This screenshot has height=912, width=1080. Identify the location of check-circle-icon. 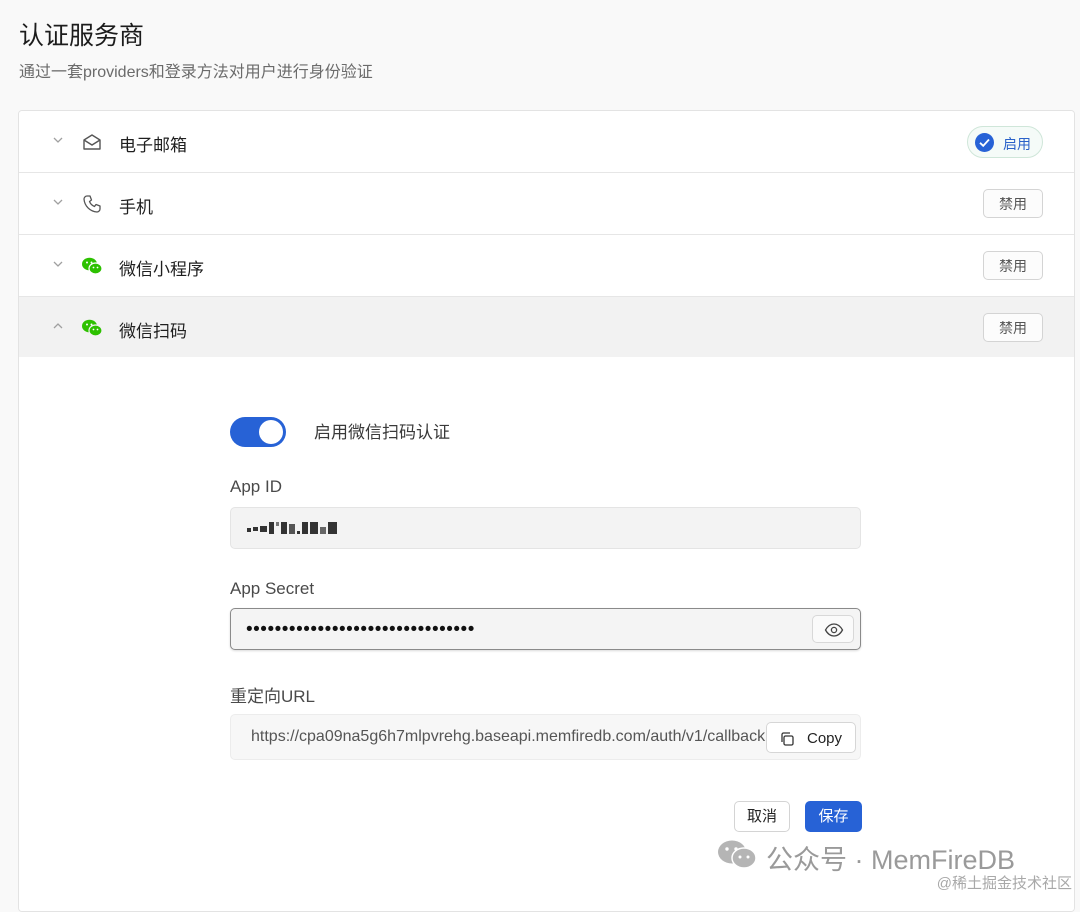
(984, 142).